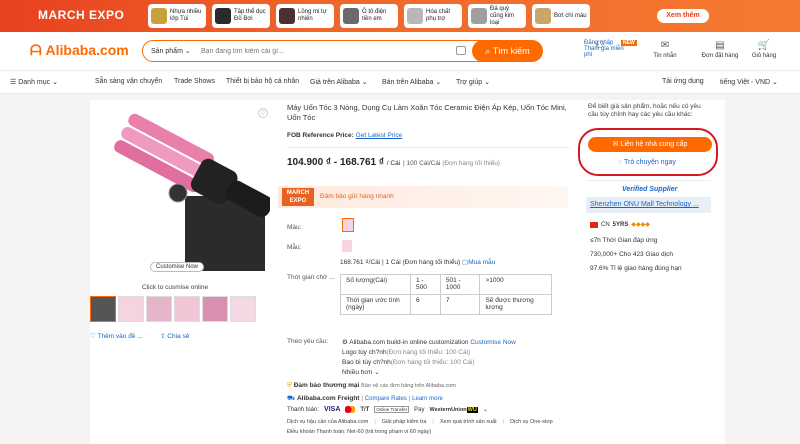  Describe the element at coordinates (177, 16) in the screenshot. I see `banner-item: Nhựa nhiều lớp Túi` at that location.